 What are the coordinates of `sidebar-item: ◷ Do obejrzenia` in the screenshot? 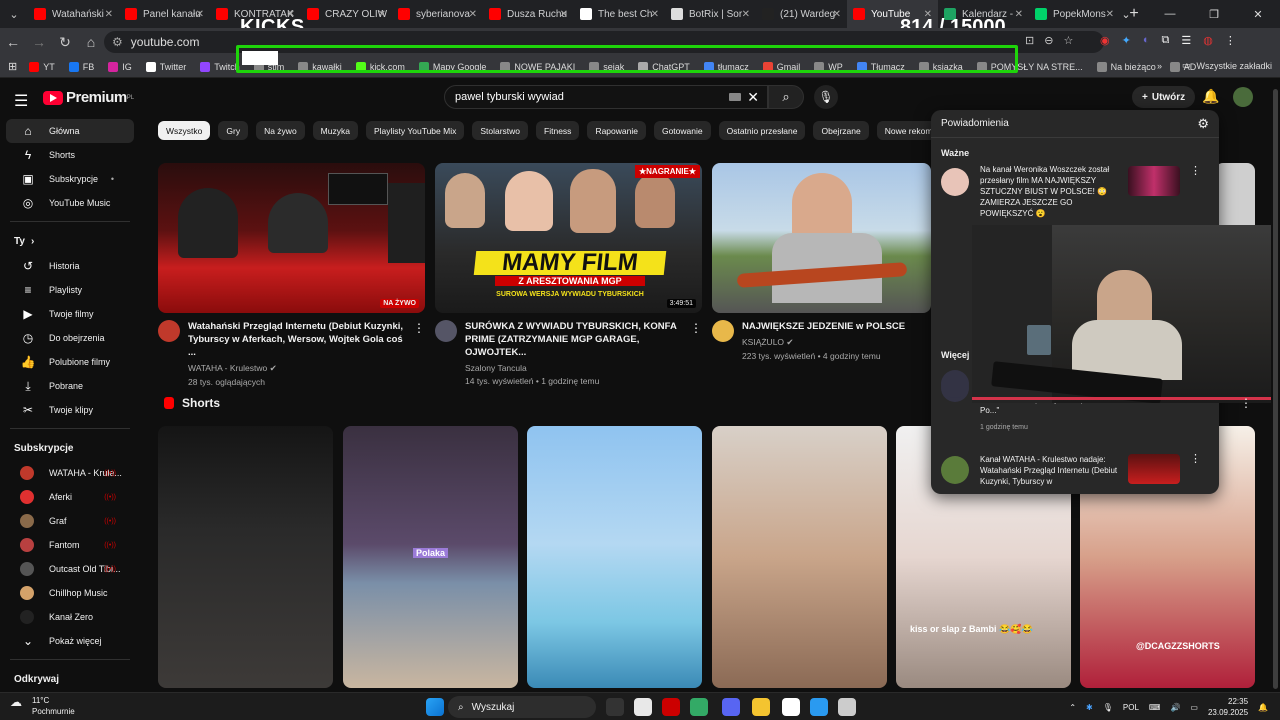 It's located at (70, 338).